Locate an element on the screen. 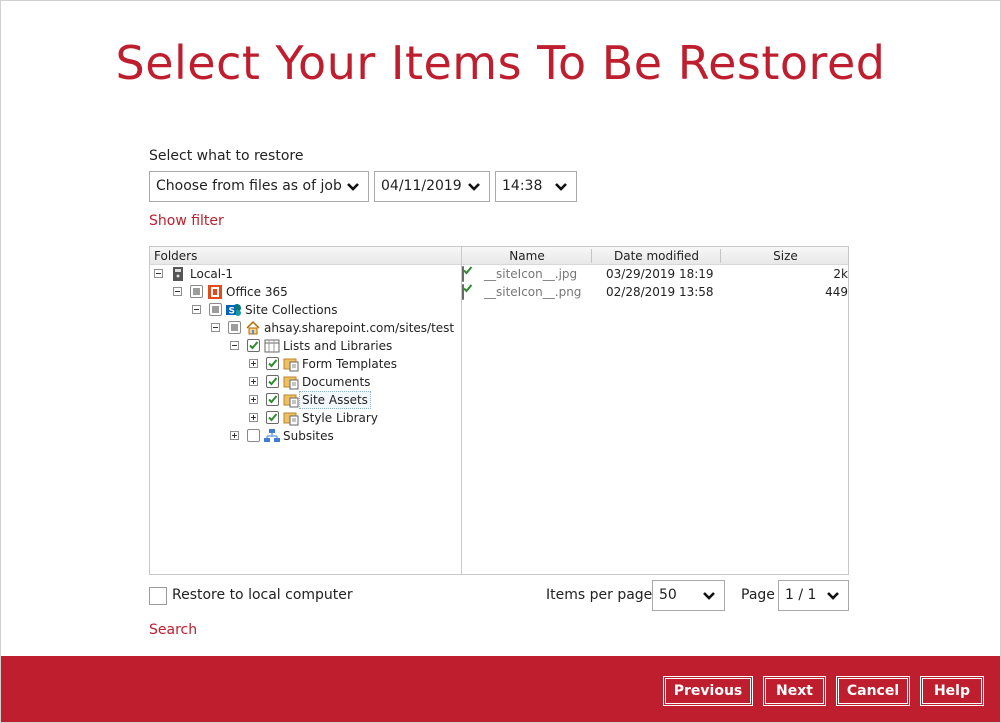  sharepoint-icon: S is located at coordinates (234, 310).